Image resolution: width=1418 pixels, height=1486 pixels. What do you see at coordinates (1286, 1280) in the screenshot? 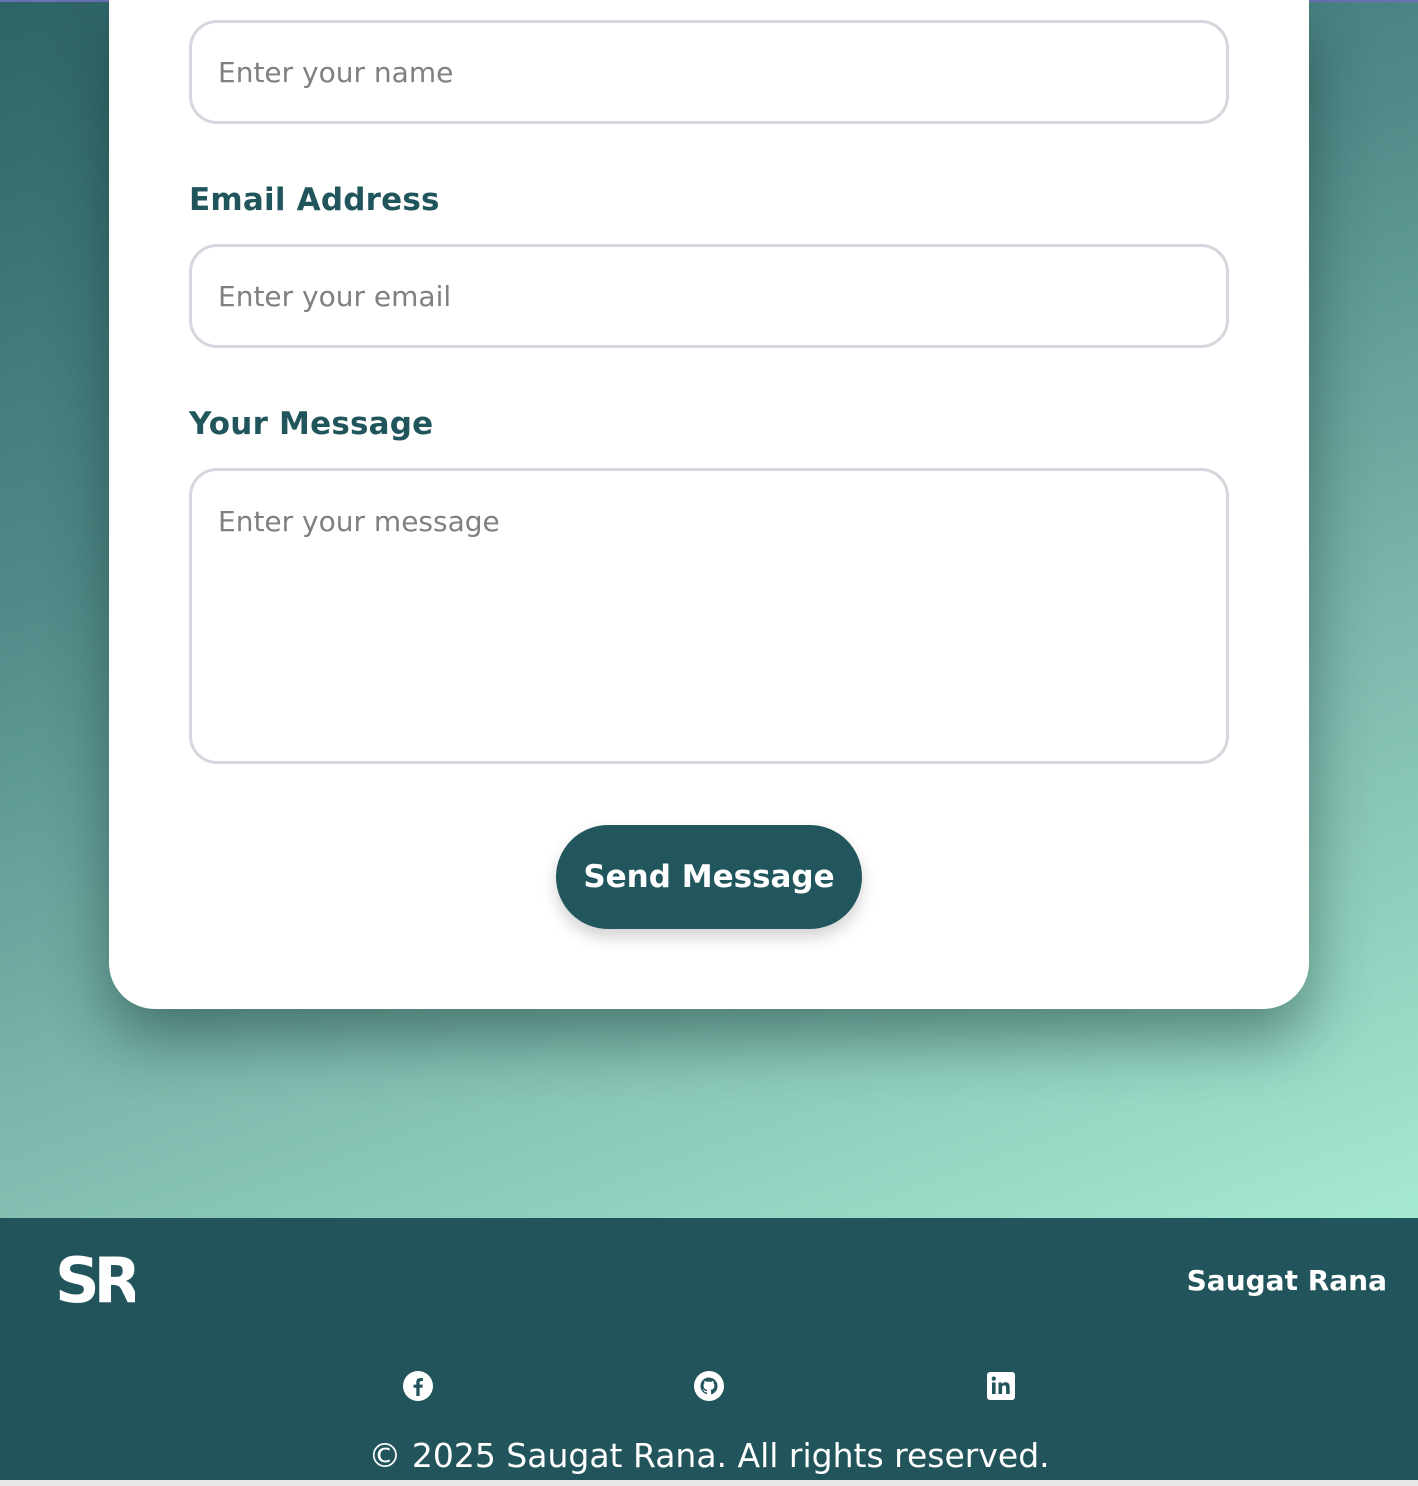
I see `footer-owner-name: Saugat Rana` at bounding box center [1286, 1280].